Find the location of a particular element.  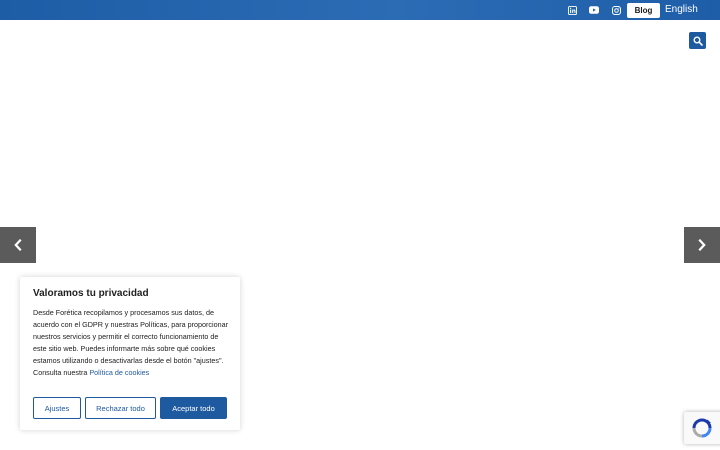

search-button is located at coordinates (697, 40).